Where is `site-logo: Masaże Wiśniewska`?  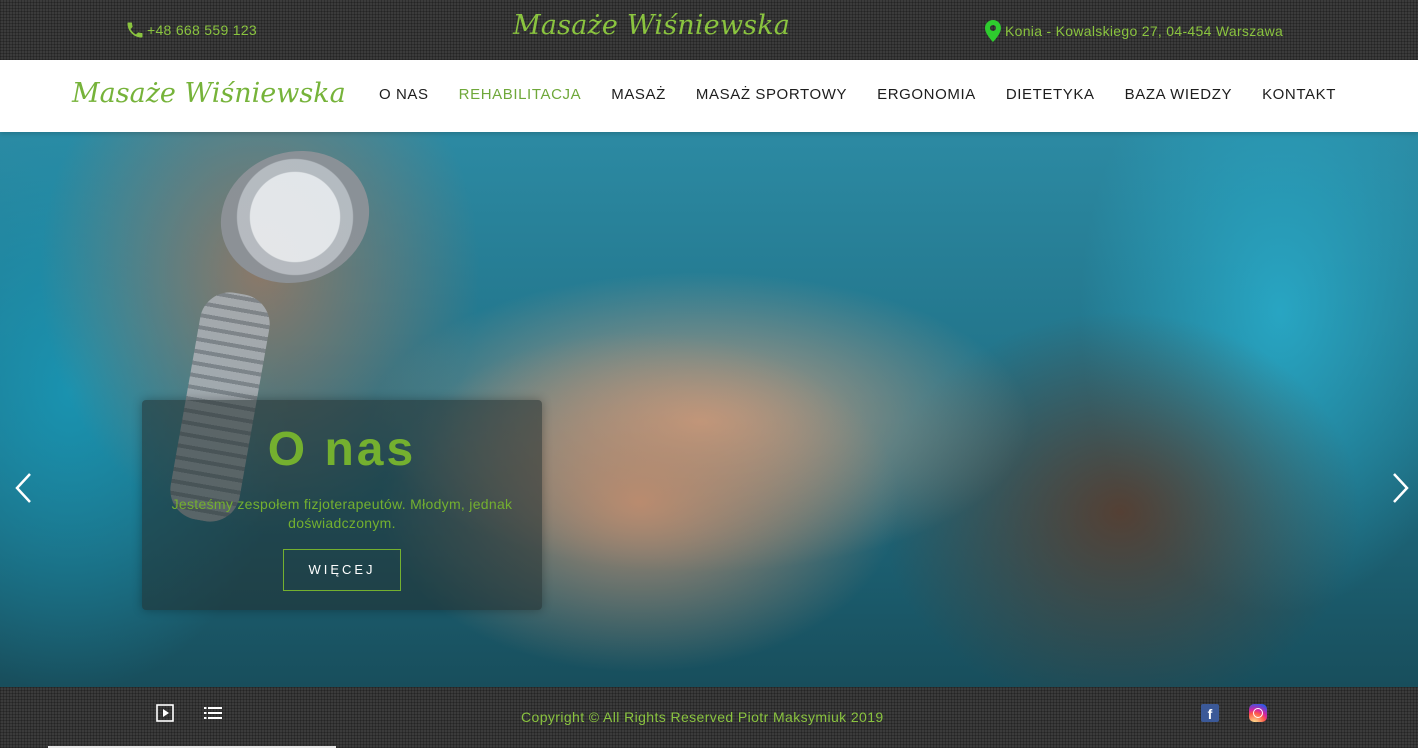
site-logo: Masaże Wiśniewska is located at coordinates (209, 93).